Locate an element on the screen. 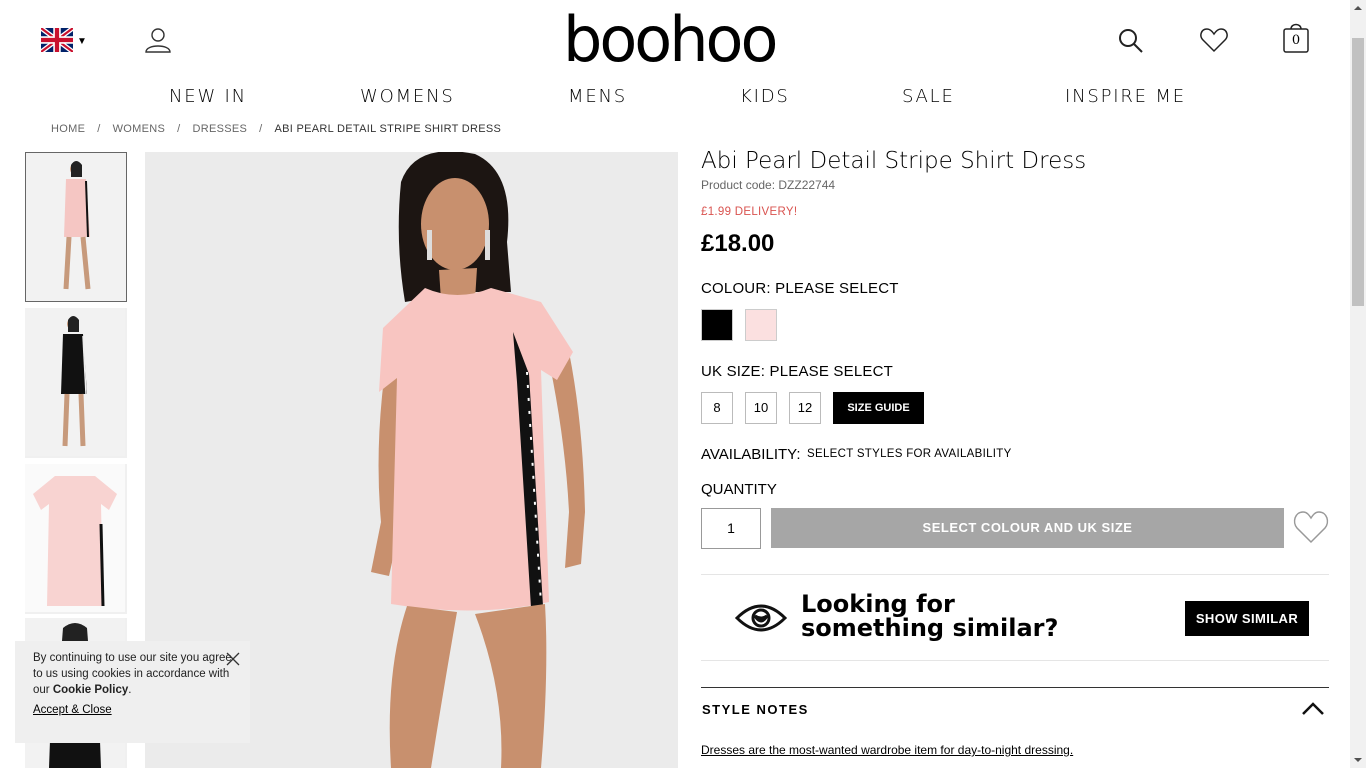  availability-label: AVAILABILITY: is located at coordinates (751, 454).